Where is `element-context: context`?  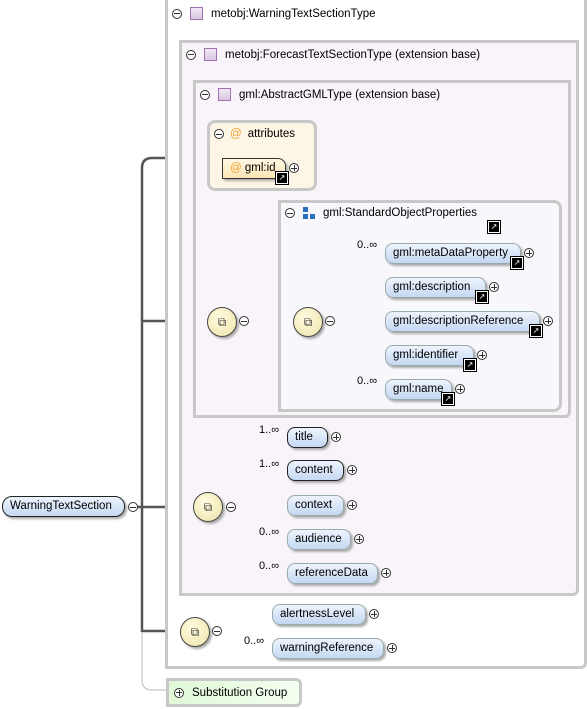 element-context: context is located at coordinates (322, 505).